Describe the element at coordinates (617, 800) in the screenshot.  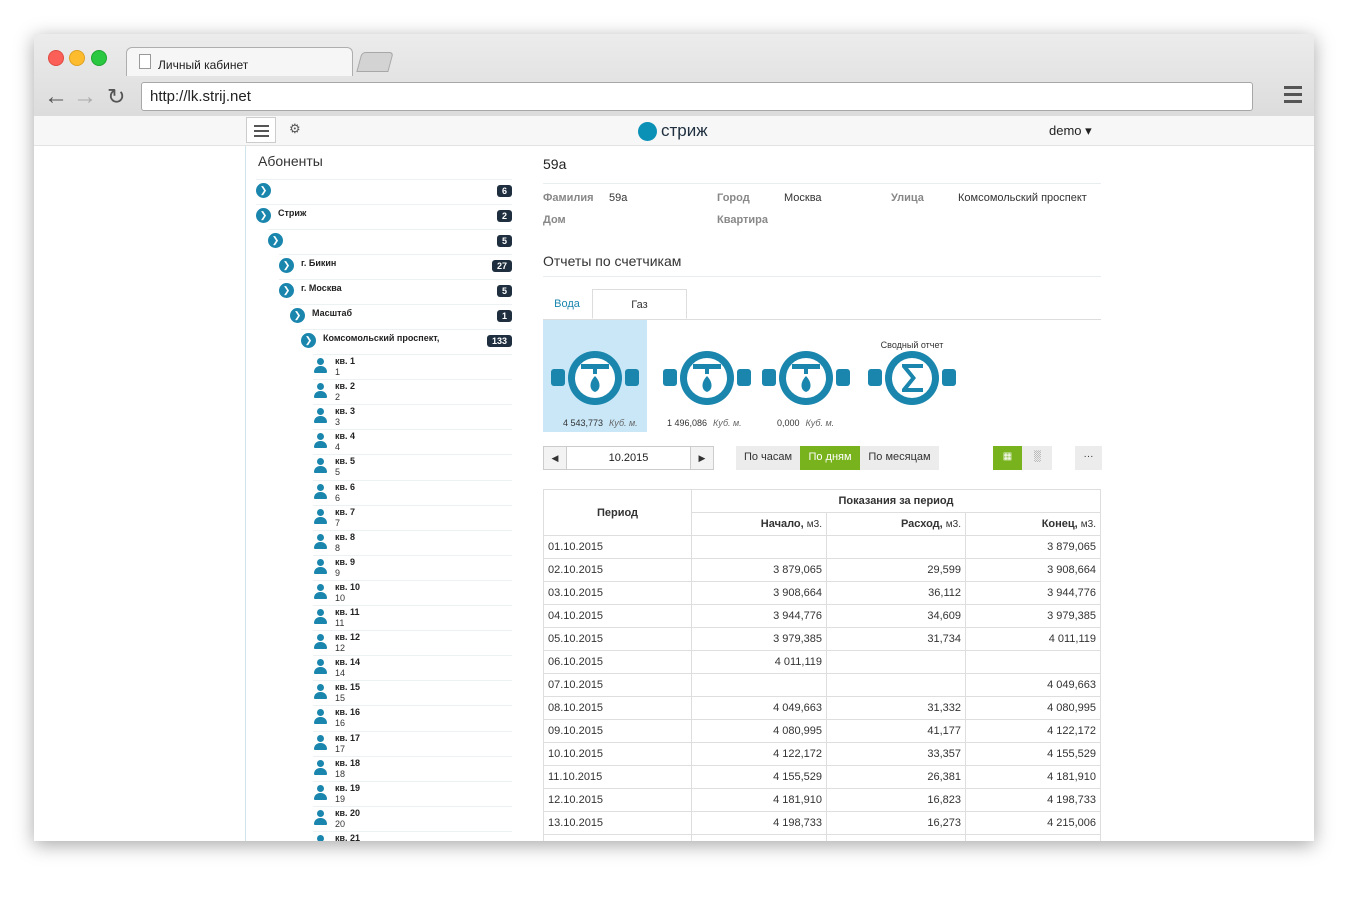
I see `period-cell: 12.10.2015` at that location.